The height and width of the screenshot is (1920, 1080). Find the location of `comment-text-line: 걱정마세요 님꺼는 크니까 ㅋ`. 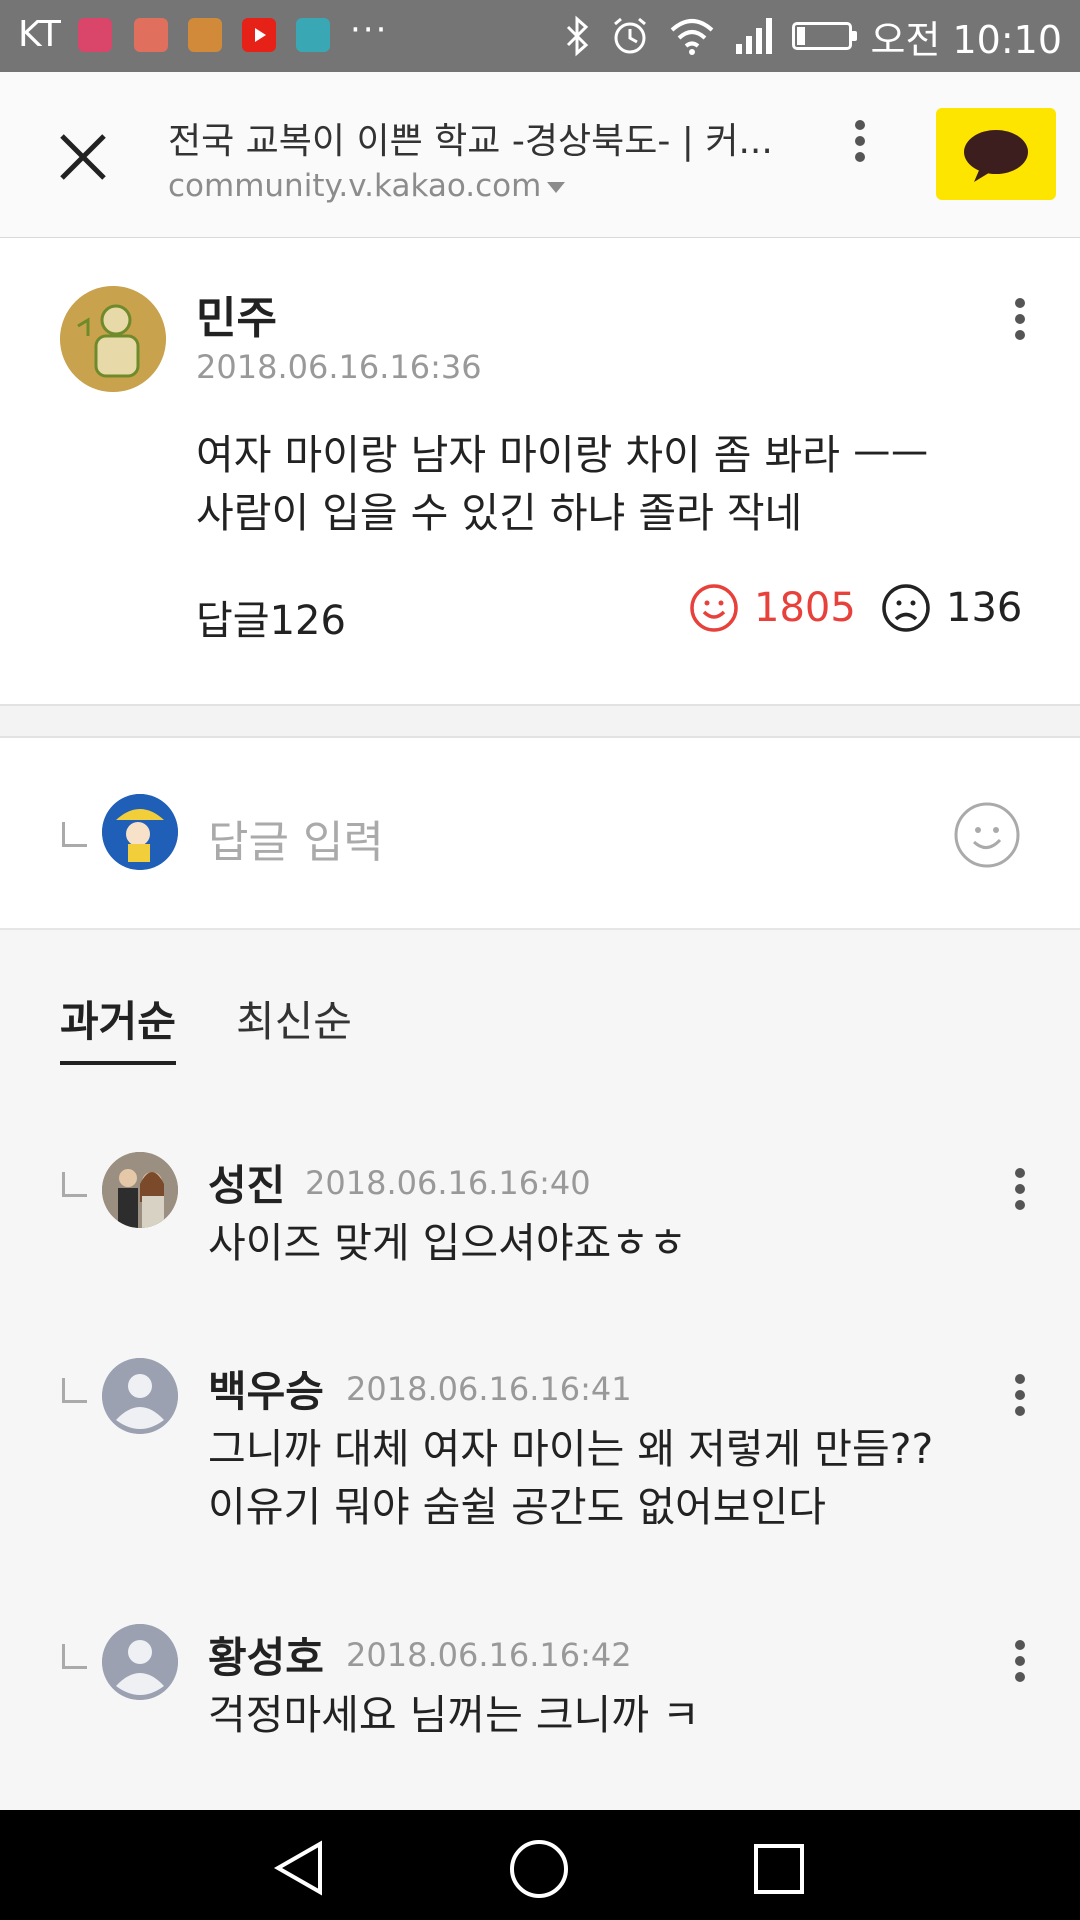

comment-text-line: 걱정마세요 님꺼는 크니까 ㅋ is located at coordinates (454, 1715).